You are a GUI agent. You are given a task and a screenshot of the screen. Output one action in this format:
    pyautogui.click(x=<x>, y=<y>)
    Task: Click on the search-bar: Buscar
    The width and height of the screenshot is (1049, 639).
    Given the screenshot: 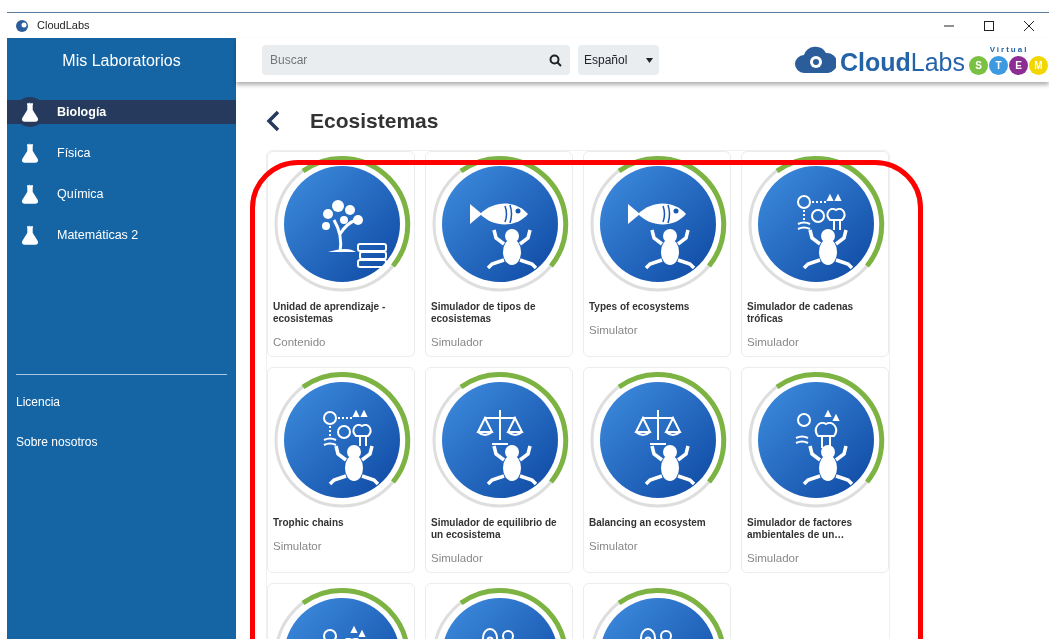 What is the action you would take?
    pyautogui.click(x=416, y=60)
    